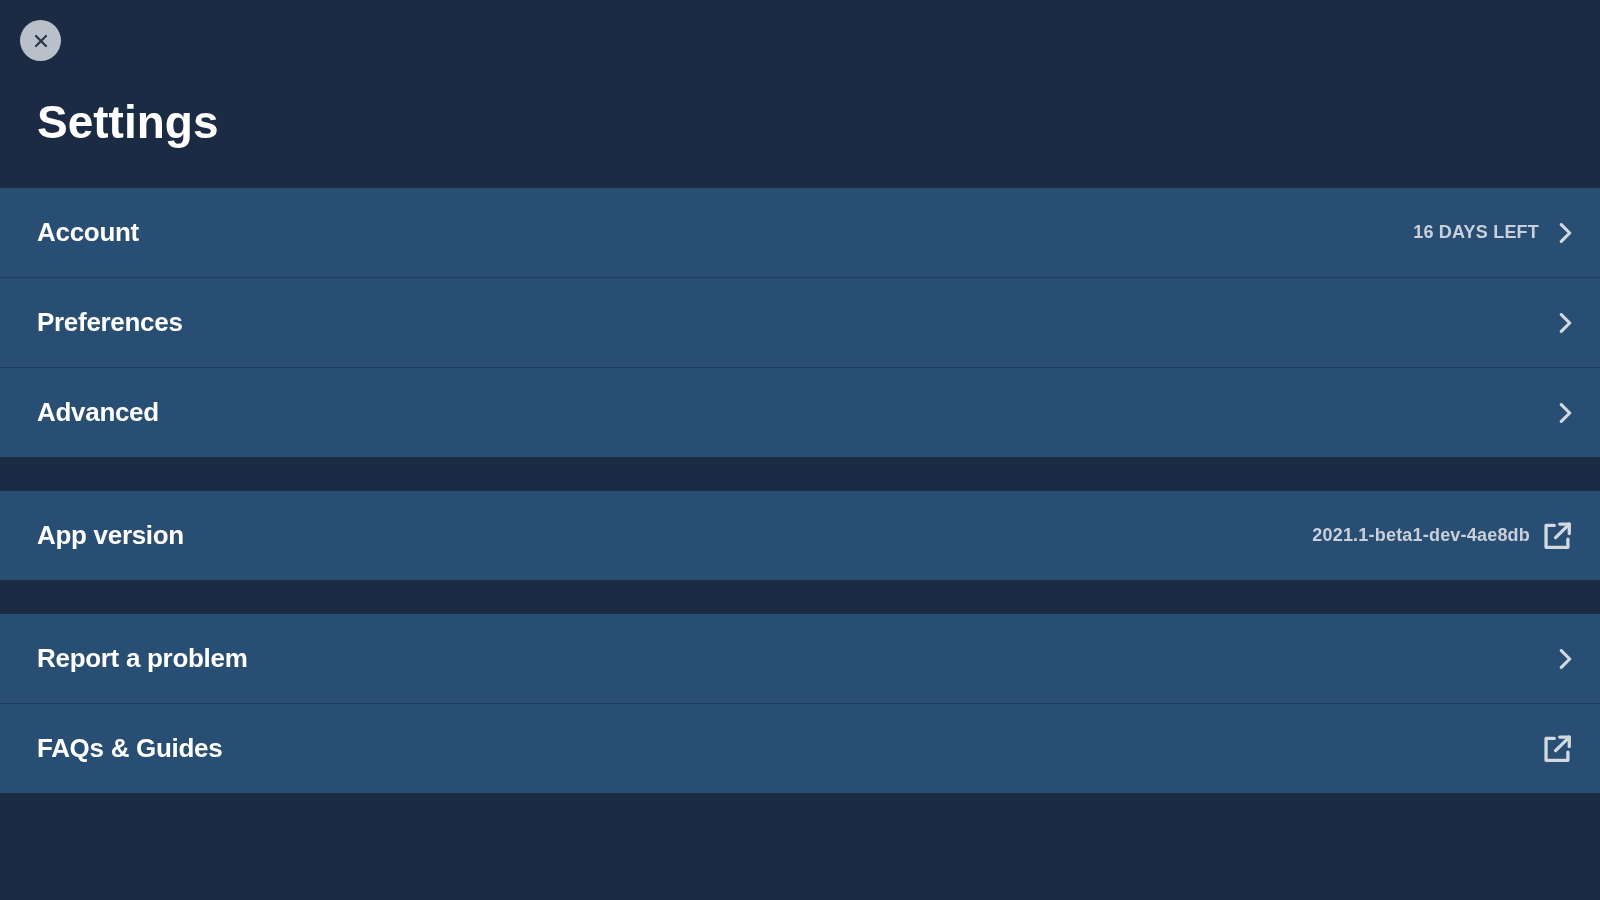 This screenshot has height=900, width=1600. What do you see at coordinates (1421, 535) in the screenshot?
I see `detail-text: 2021.1-beta1-dev-4ae8db` at bounding box center [1421, 535].